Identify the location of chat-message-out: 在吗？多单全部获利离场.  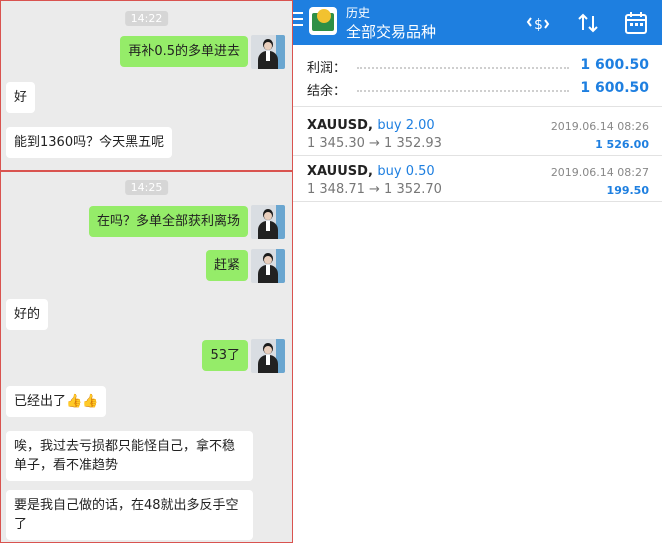
(168, 221).